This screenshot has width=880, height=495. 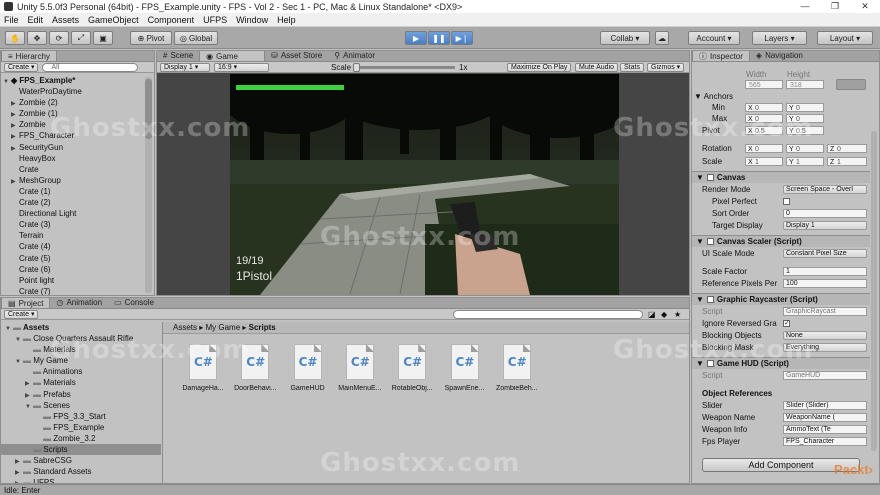 I want to click on hierarchy-item: ▶ Zombie (1), so click(x=73, y=113).